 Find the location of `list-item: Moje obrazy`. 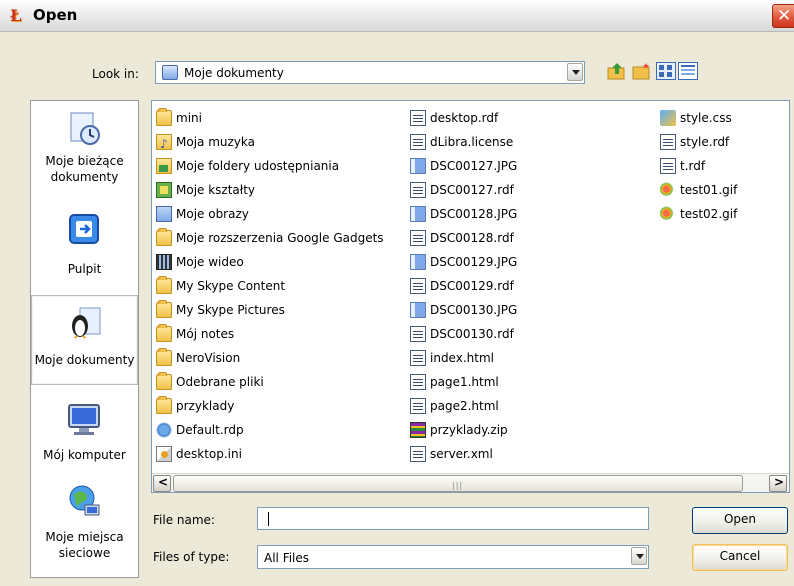

list-item: Moje obrazy is located at coordinates (281, 214).